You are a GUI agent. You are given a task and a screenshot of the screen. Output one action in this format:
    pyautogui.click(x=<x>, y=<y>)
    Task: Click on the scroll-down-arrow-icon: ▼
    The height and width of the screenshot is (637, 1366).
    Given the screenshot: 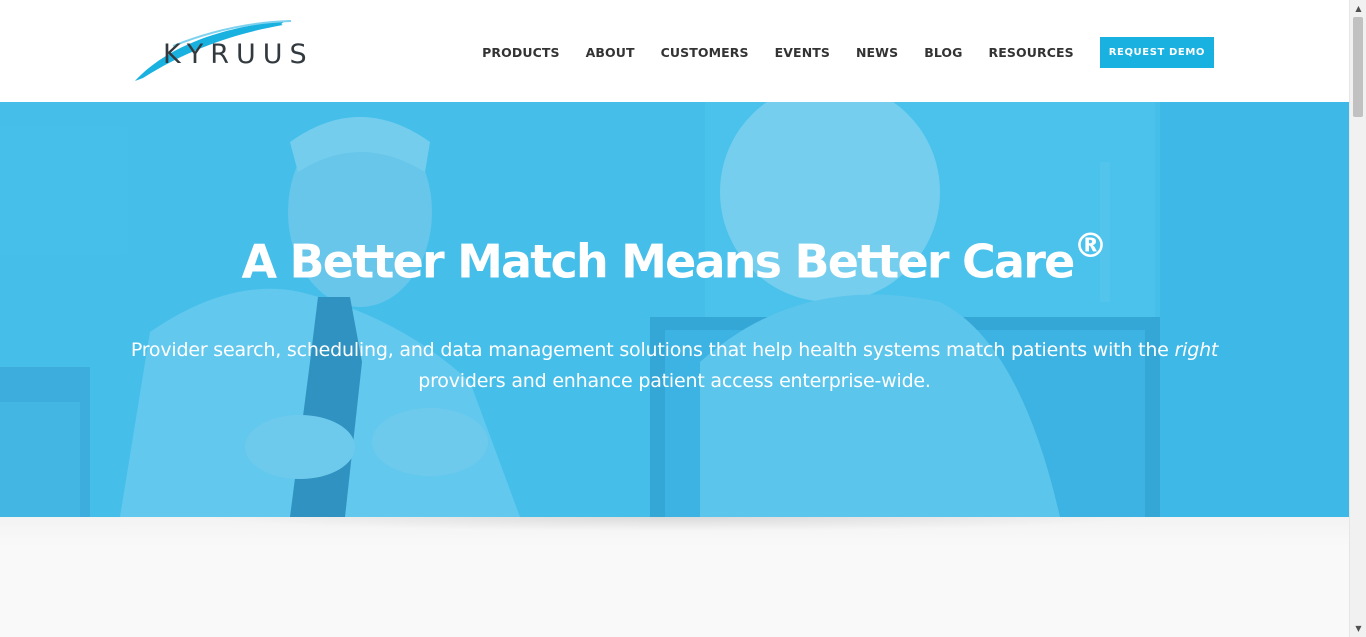 What is the action you would take?
    pyautogui.click(x=1358, y=628)
    